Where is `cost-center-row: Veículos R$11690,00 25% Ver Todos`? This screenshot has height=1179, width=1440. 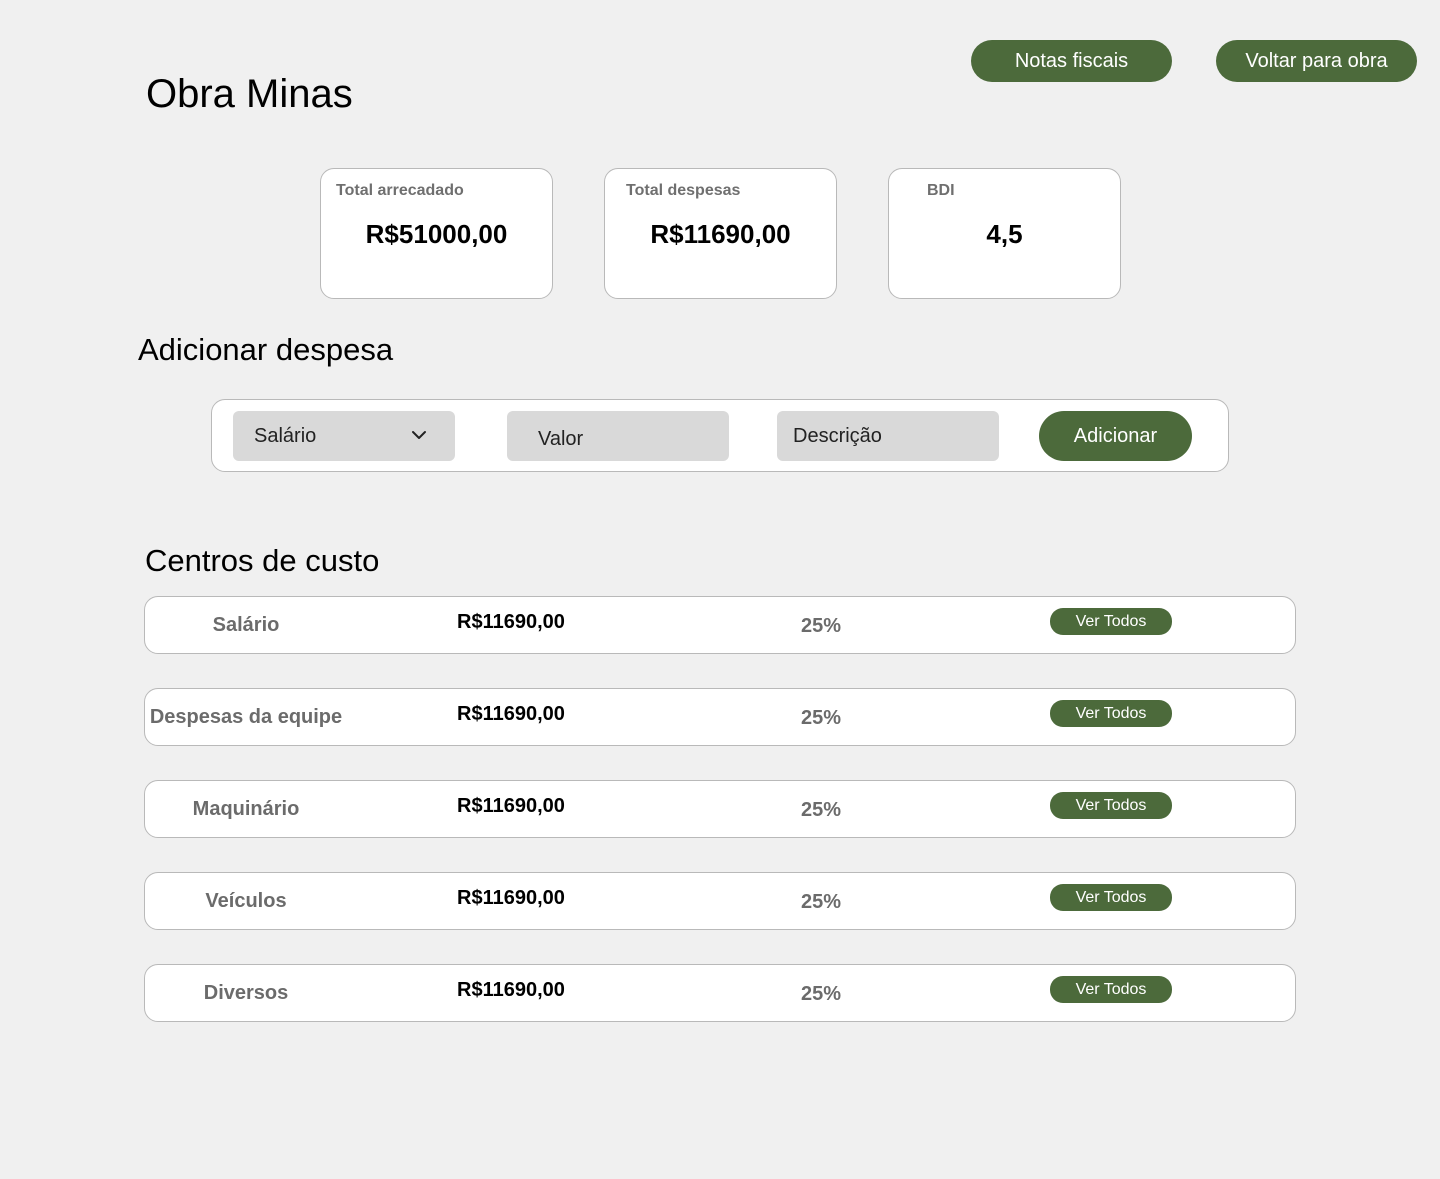
cost-center-row: Veículos R$11690,00 25% Ver Todos is located at coordinates (720, 901).